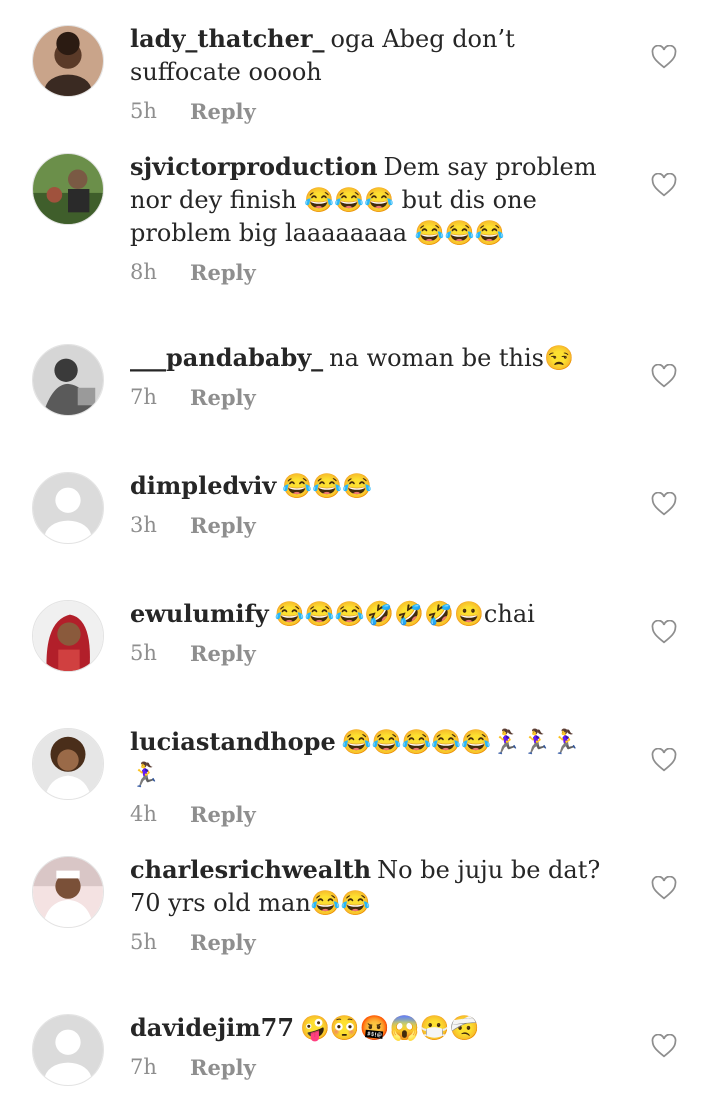 The image size is (720, 1101). Describe the element at coordinates (451, 358) in the screenshot. I see `comment-body: na woman be this😒` at that location.